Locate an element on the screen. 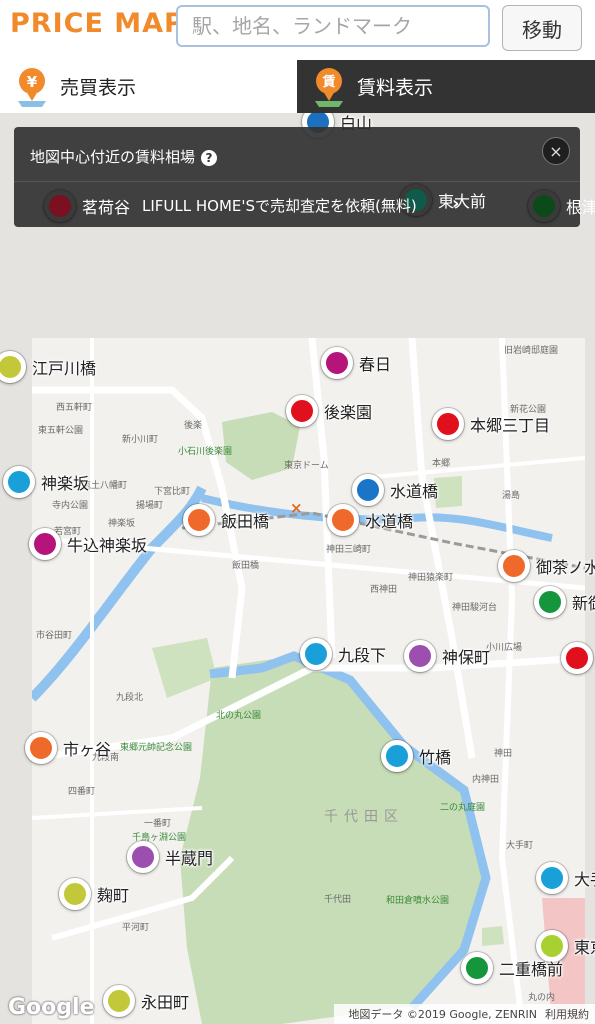 Image resolution: width=595 pixels, height=1024 pixels. search-input is located at coordinates (333, 26).